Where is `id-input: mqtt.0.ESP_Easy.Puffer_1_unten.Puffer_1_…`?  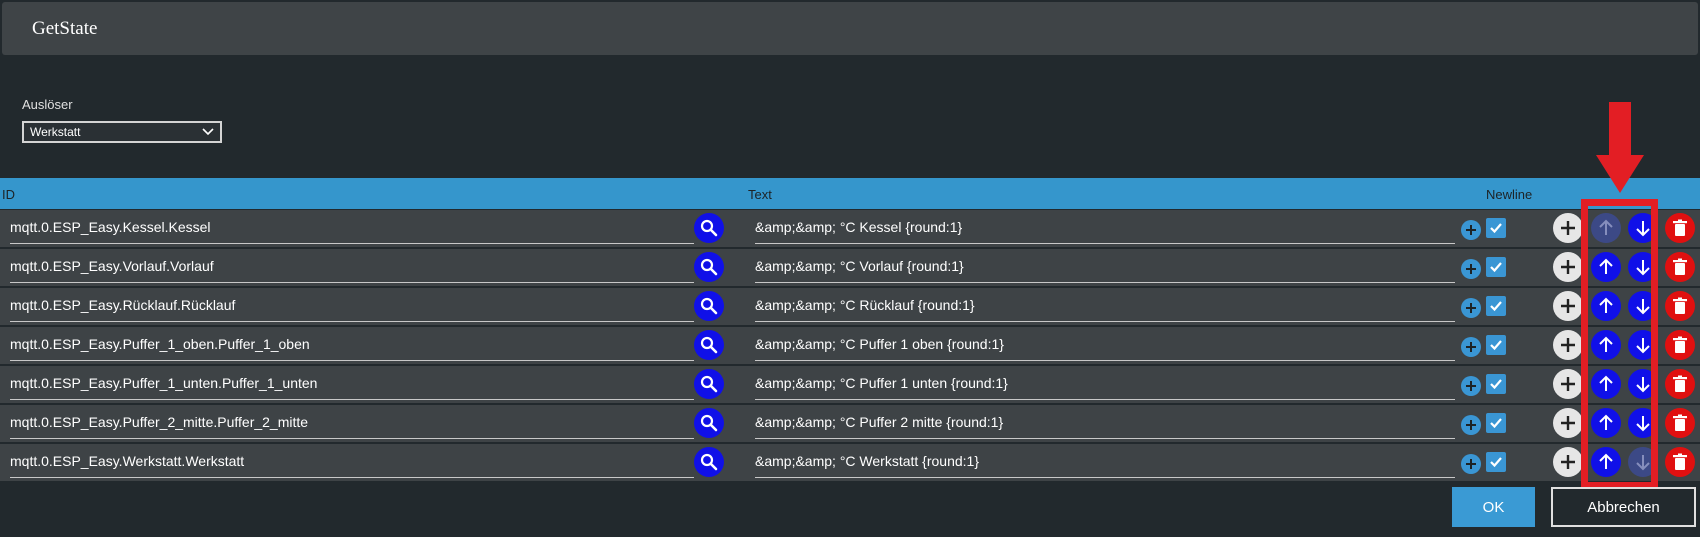
id-input: mqtt.0.ESP_Easy.Puffer_1_unten.Puffer_1_… is located at coordinates (352, 383).